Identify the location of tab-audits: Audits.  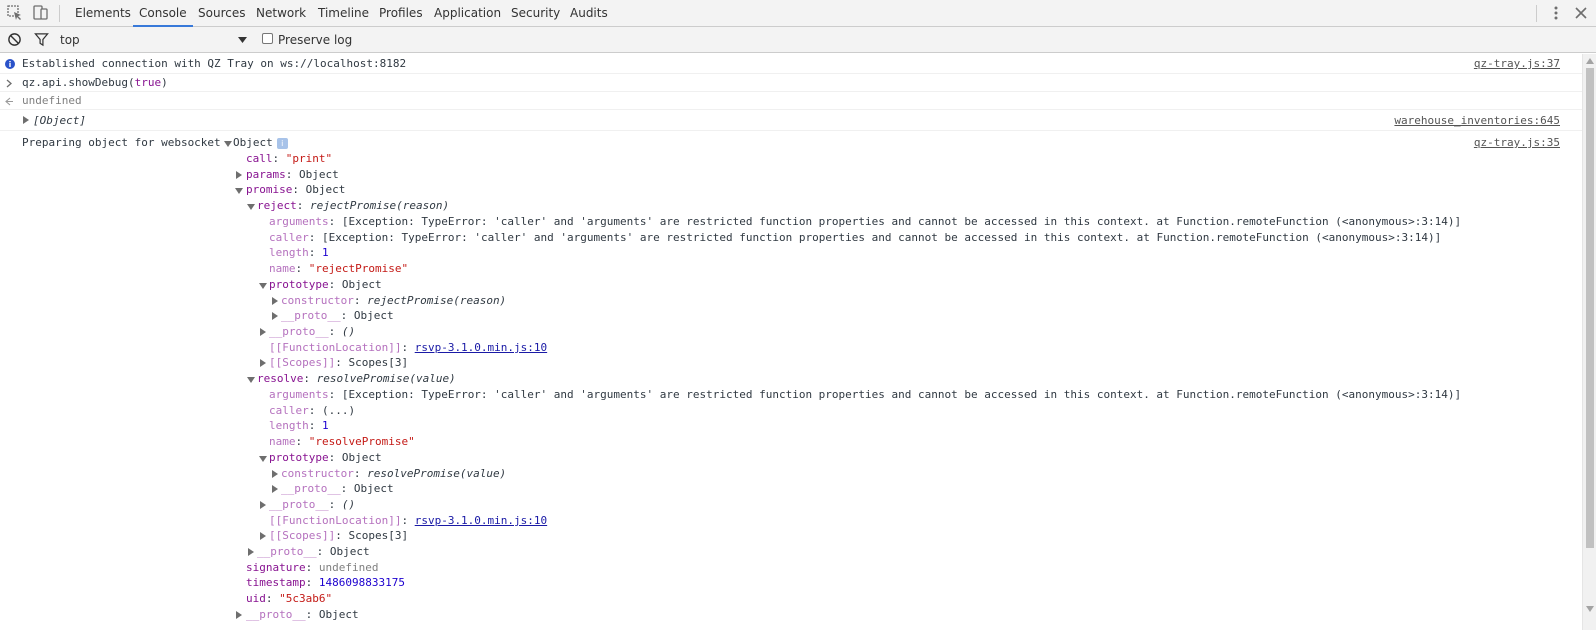
(589, 13).